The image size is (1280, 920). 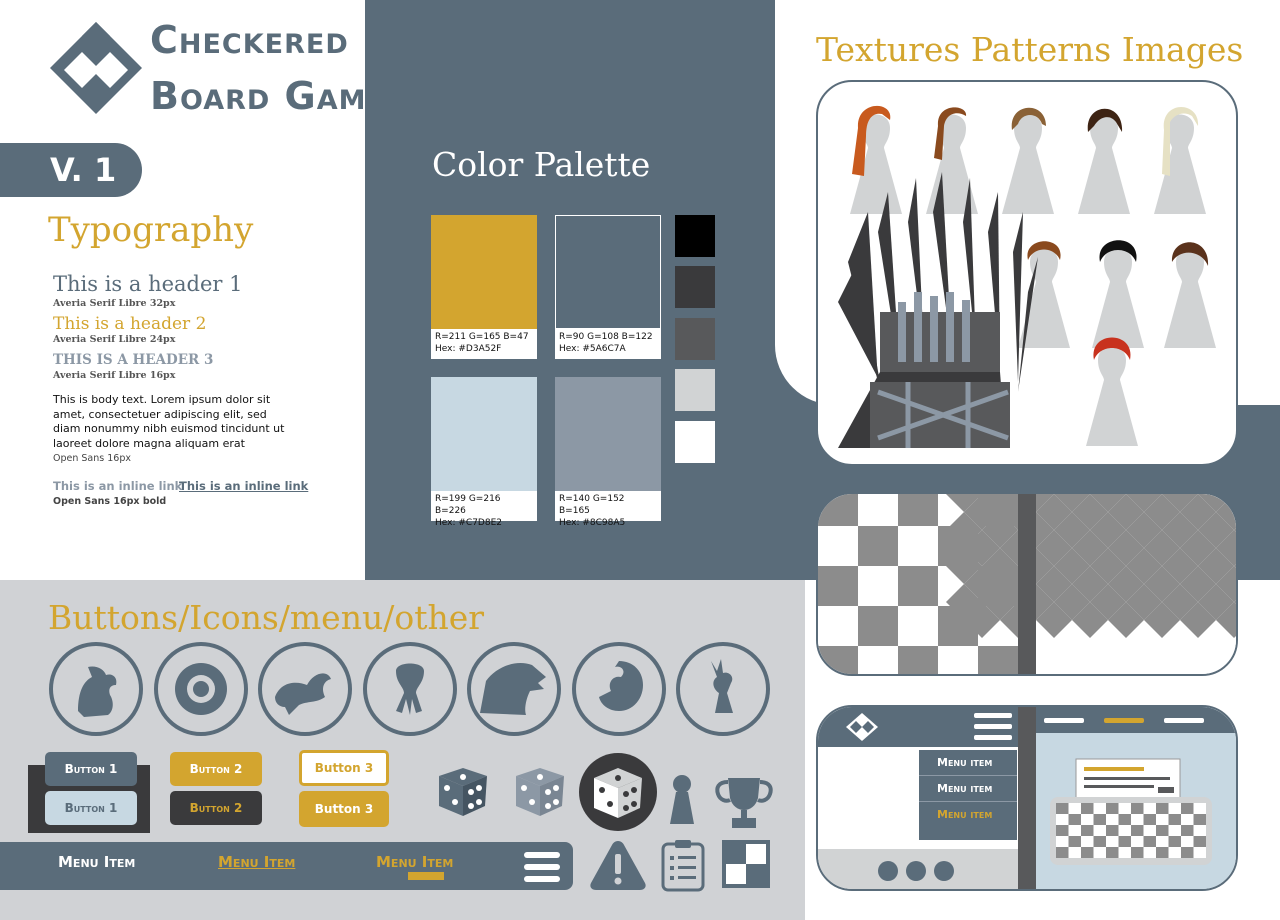 I want to click on mock-dropdown-menu: Menu item Menu item Menu item, so click(x=968, y=795).